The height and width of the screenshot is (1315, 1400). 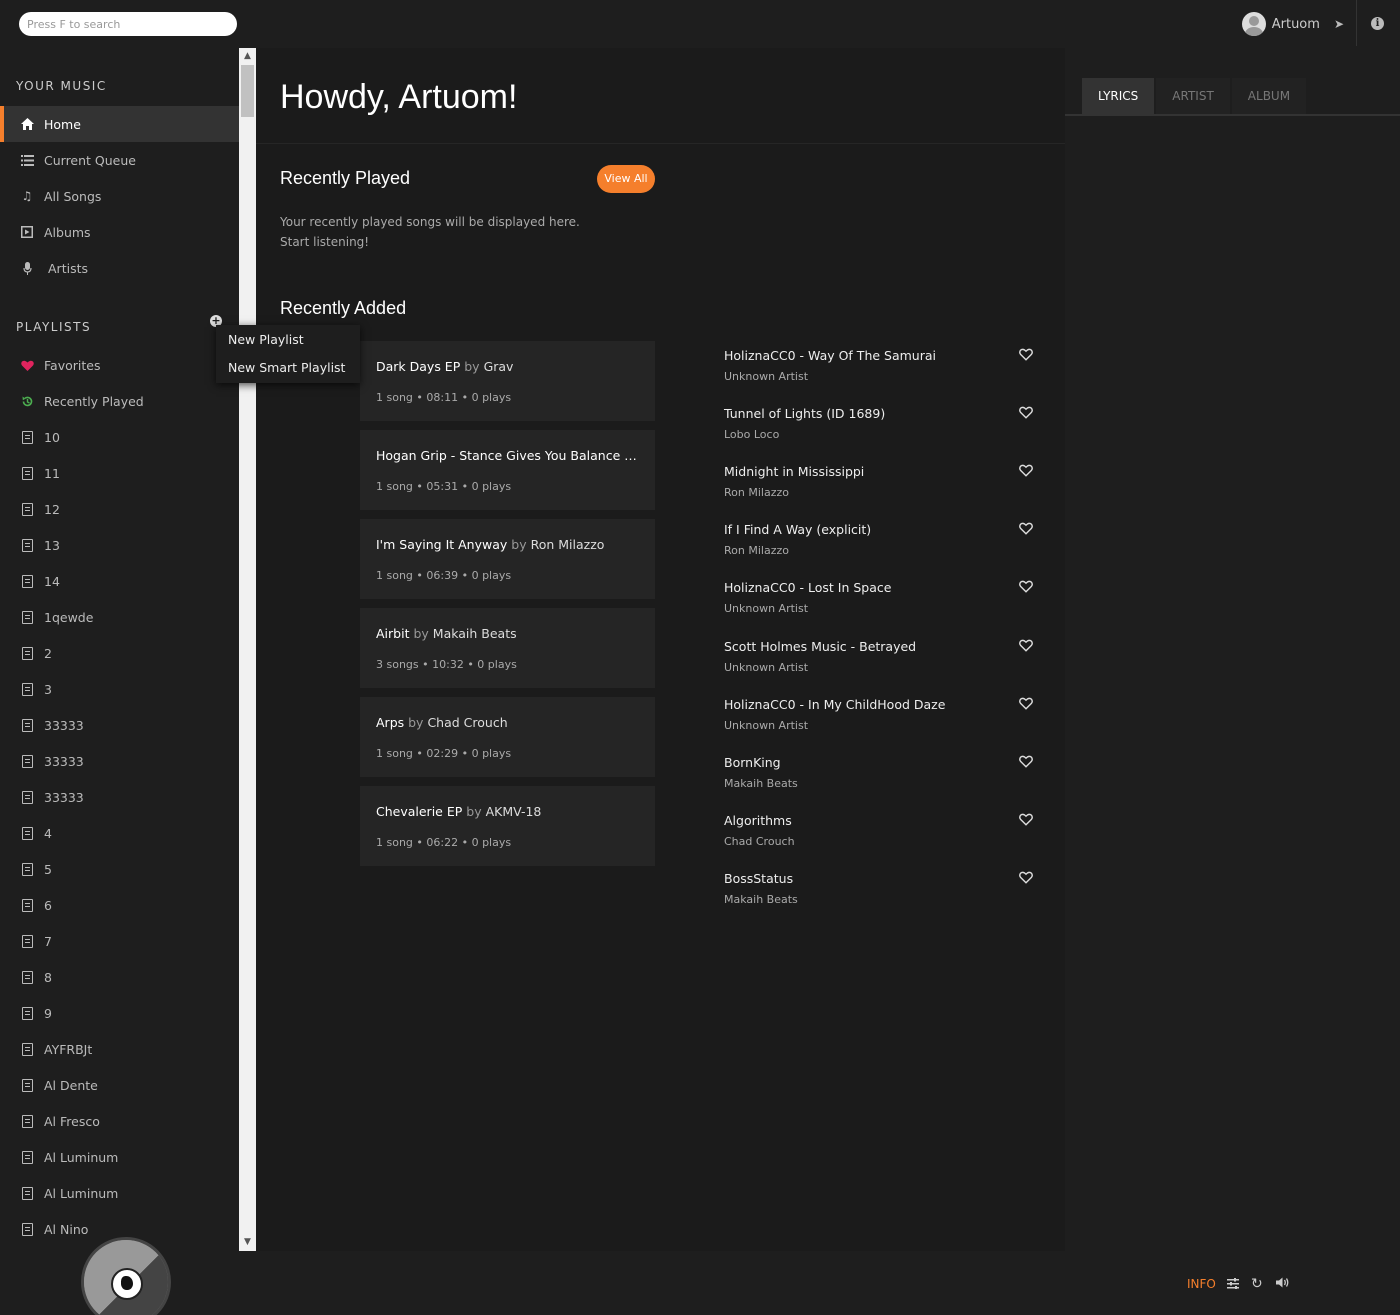 I want to click on sidebar-item-playlist: 6, so click(x=119, y=905).